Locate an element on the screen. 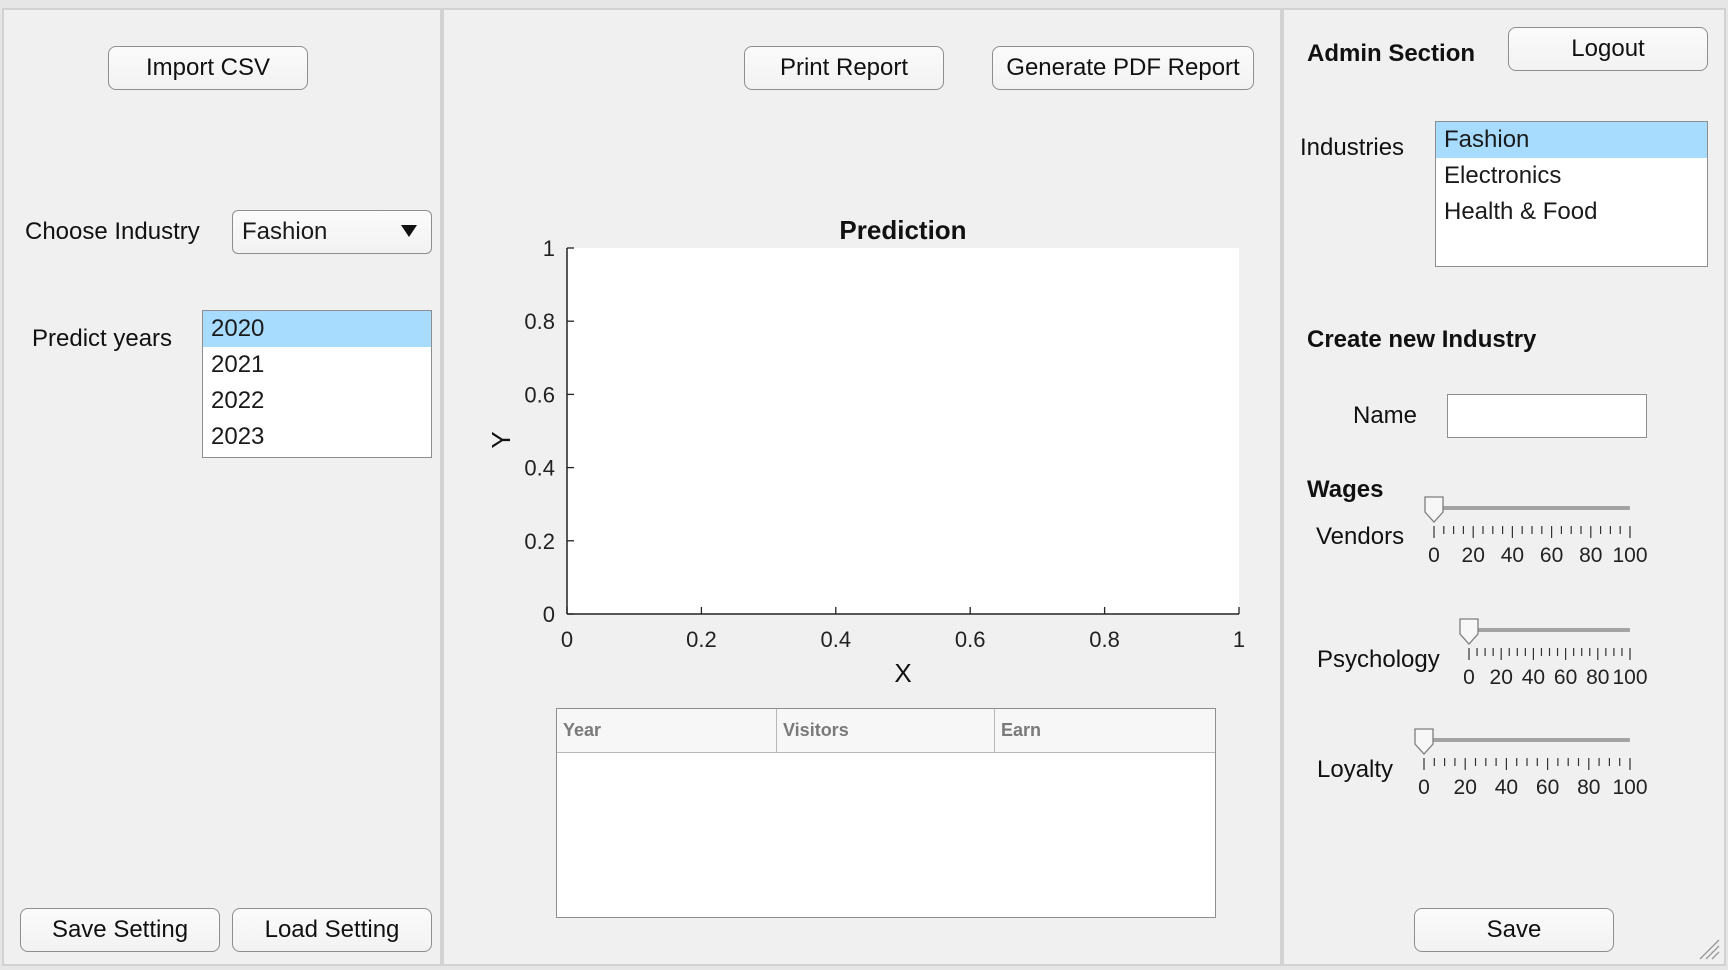  slider-psychology: 0 20 40 60 80 100 is located at coordinates (1579, 663).